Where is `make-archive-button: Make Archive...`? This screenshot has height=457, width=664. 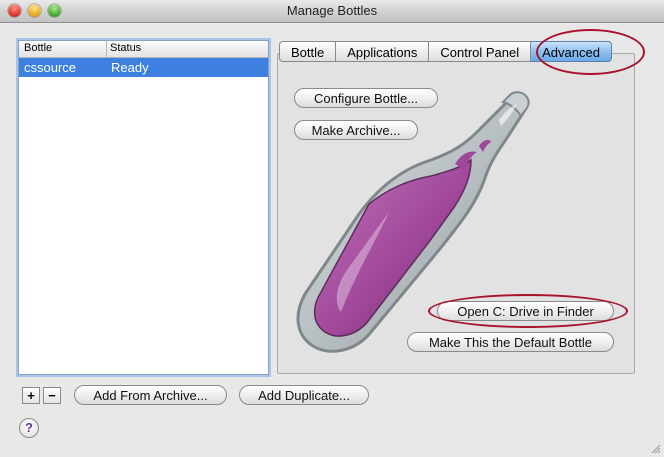
make-archive-button: Make Archive... is located at coordinates (356, 130).